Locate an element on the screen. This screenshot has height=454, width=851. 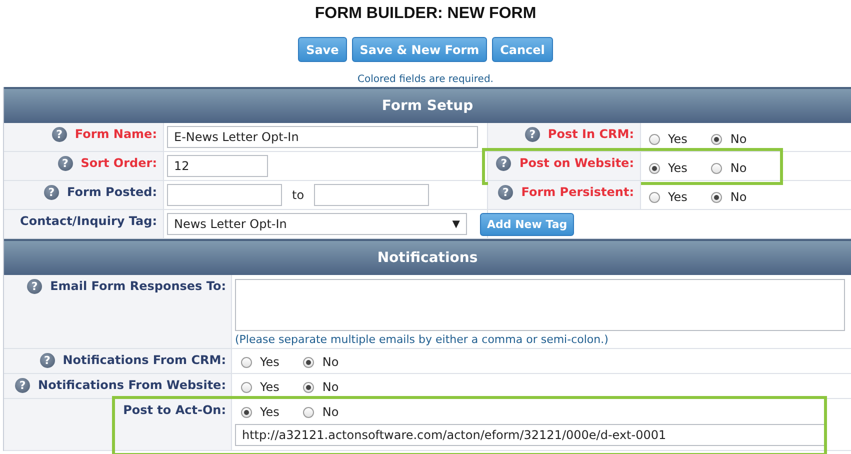
field-label: Form Persistent: is located at coordinates (577, 192).